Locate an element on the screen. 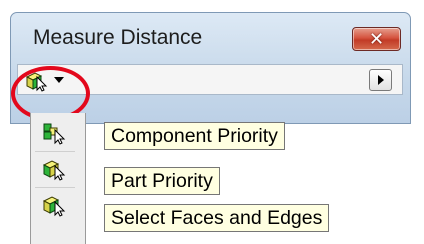 The image size is (424, 244). selection-priority-dropdown is located at coordinates (47, 80).